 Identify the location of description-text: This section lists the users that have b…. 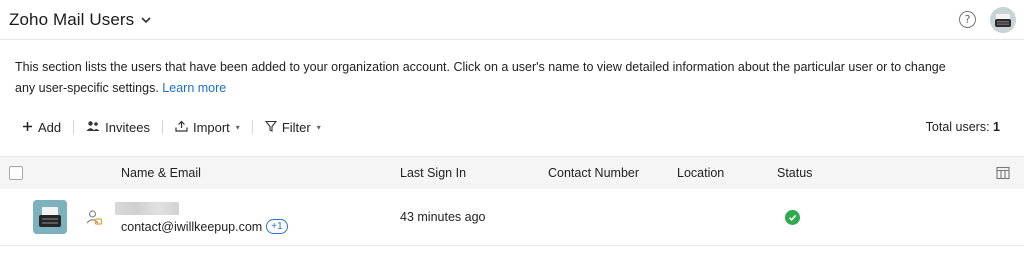
(480, 77).